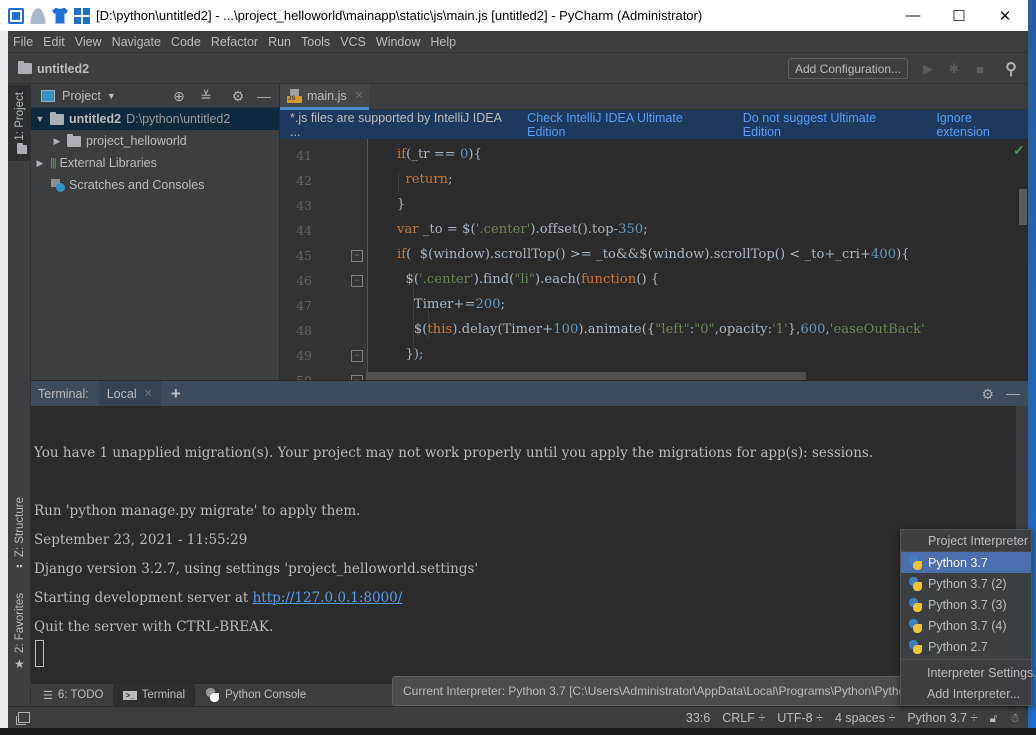  What do you see at coordinates (993, 718) in the screenshot?
I see `lock-icon: 🔓︎` at bounding box center [993, 718].